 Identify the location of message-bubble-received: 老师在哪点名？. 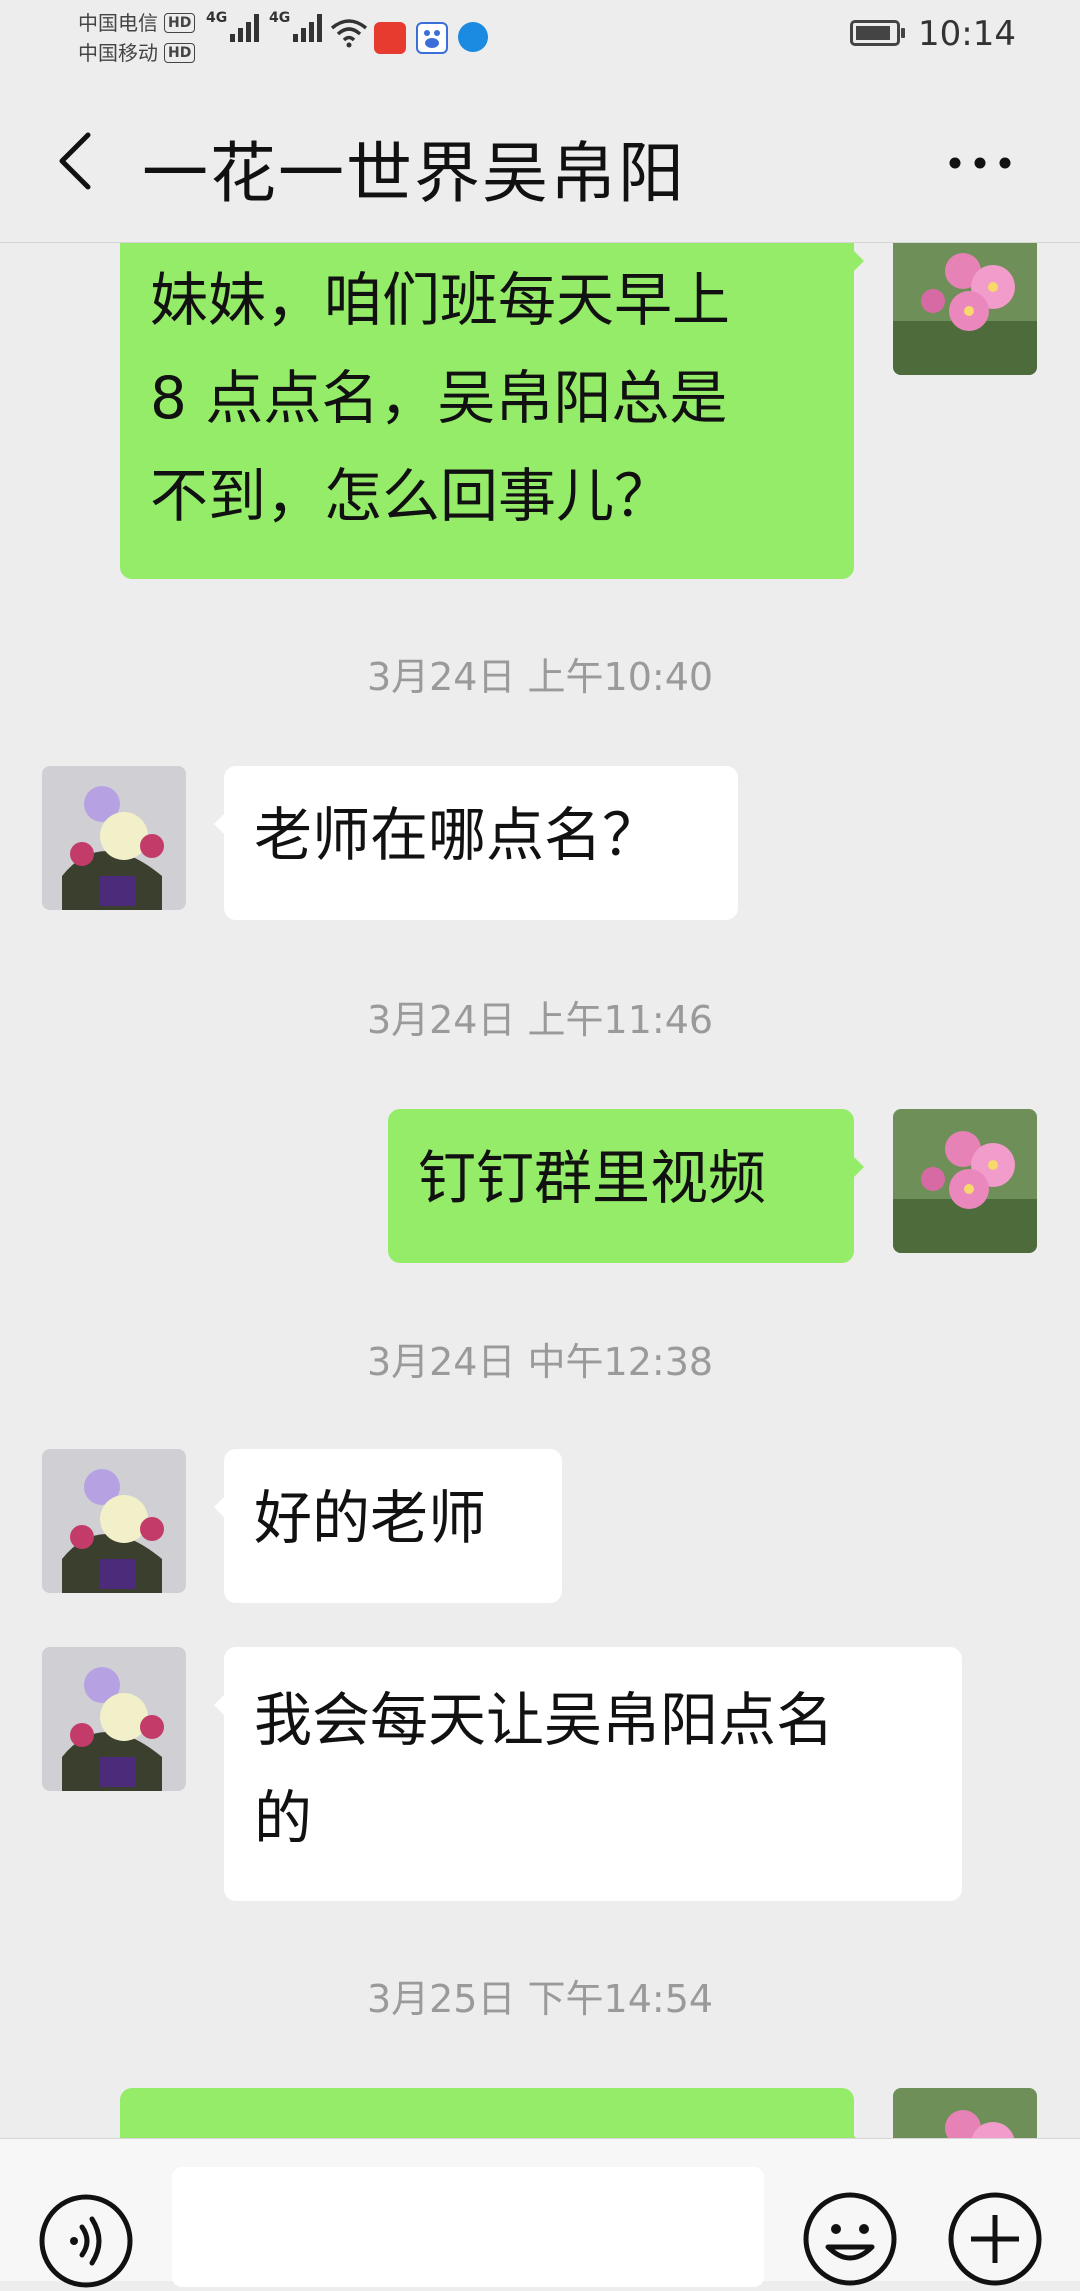
(476, 843).